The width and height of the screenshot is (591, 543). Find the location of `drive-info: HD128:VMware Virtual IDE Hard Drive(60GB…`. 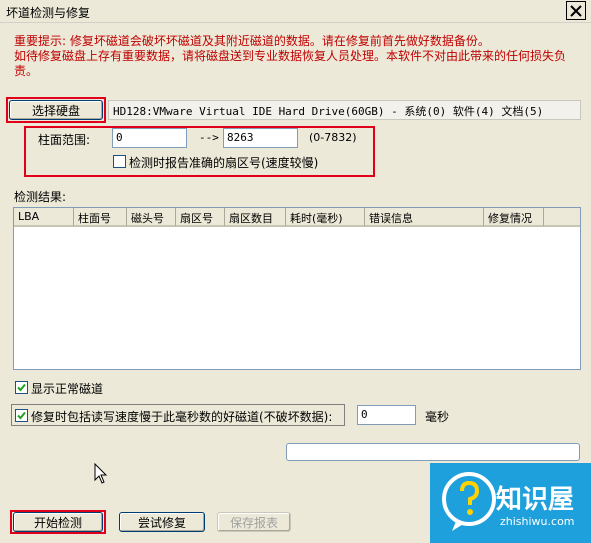

drive-info: HD128:VMware Virtual IDE Hard Drive(60GB… is located at coordinates (344, 110).